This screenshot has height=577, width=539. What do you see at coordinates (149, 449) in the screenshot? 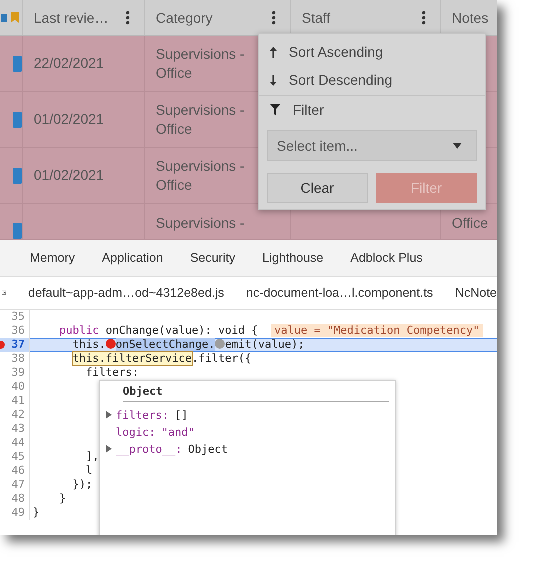
I see `property-key: __proto__:` at bounding box center [149, 449].